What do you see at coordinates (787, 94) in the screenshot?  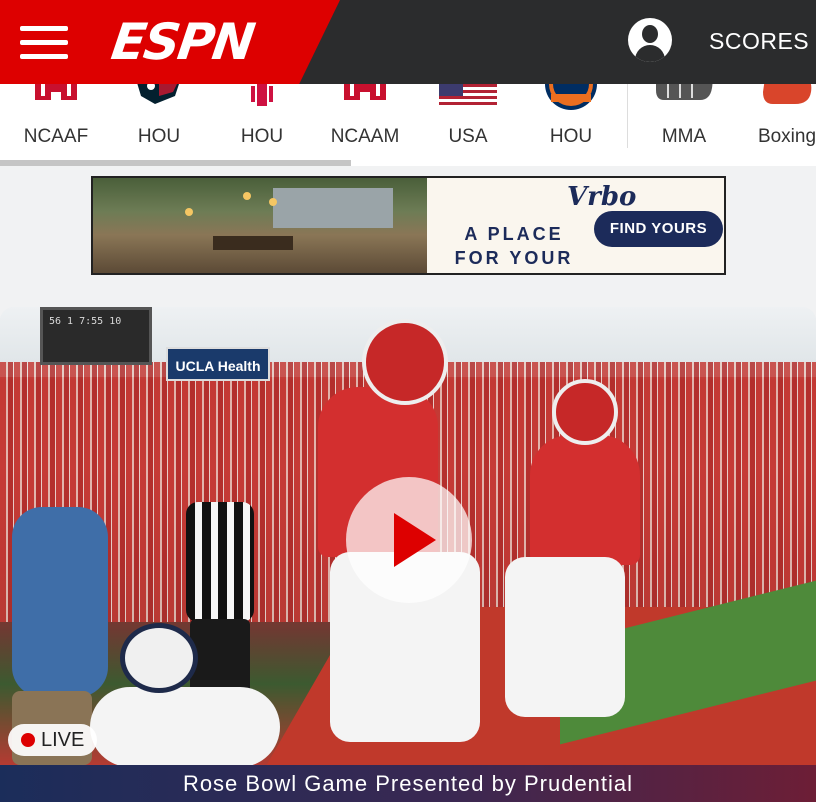 I see `boxing-glove-icon` at bounding box center [787, 94].